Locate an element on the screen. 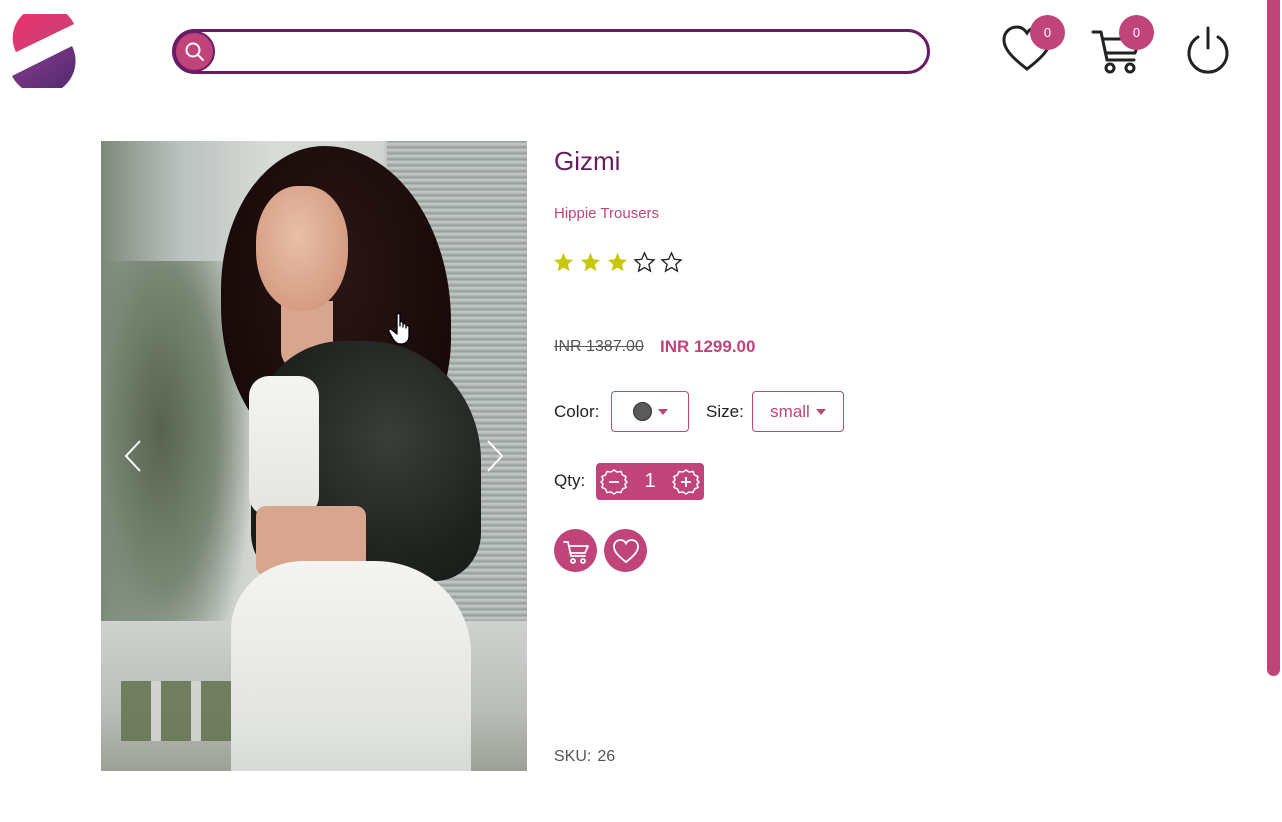  quantity-value: 1 is located at coordinates (650, 481).